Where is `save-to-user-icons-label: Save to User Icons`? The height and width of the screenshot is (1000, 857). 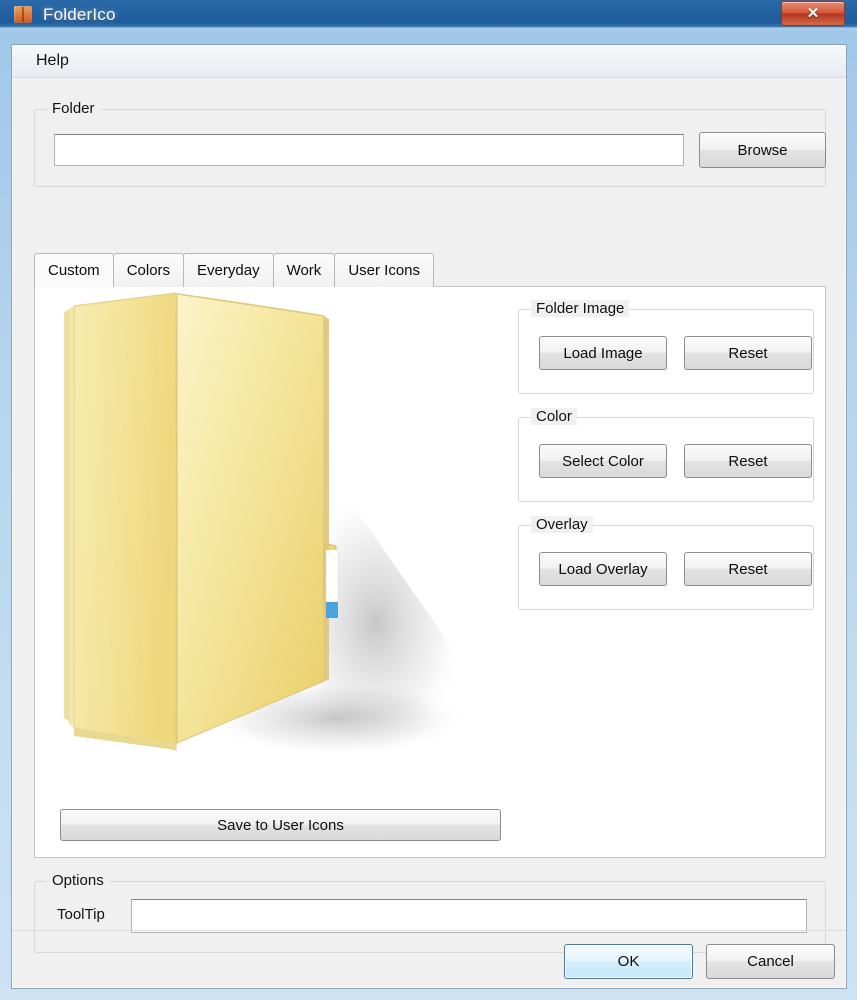
save-to-user-icons-label: Save to User Icons is located at coordinates (280, 825).